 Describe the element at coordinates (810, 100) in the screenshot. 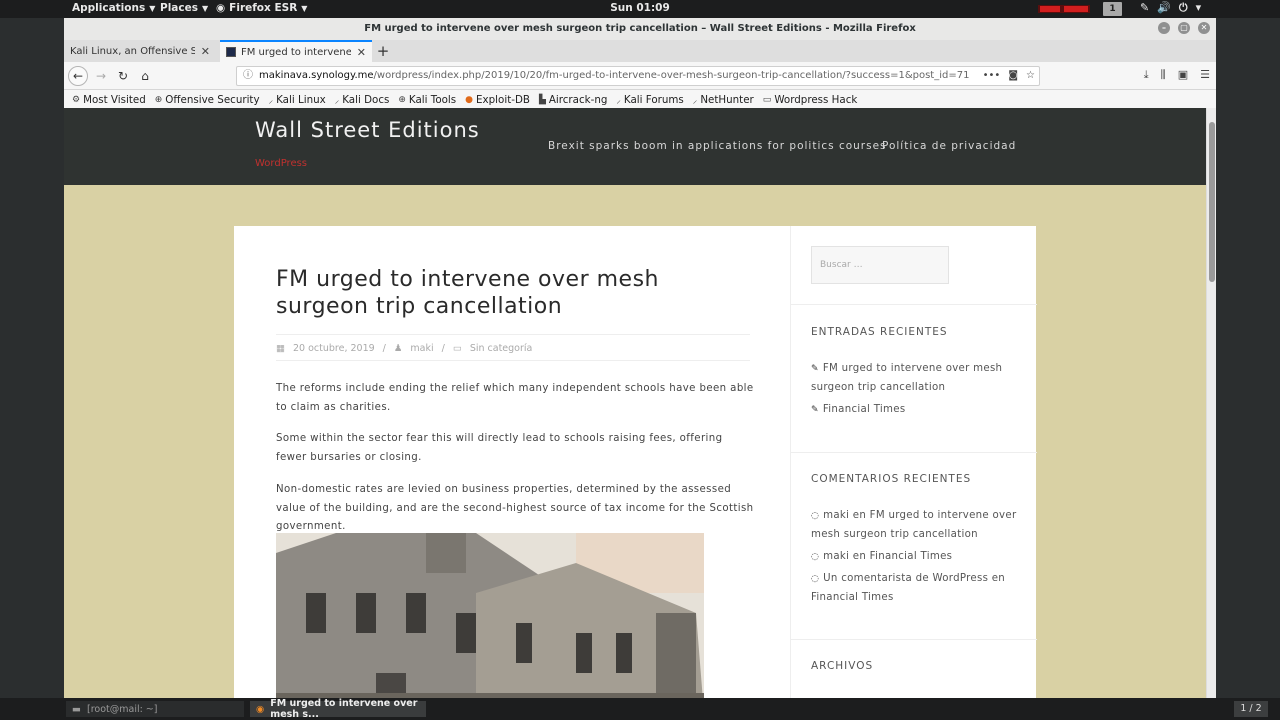

I see `bookmark-wordpress-hack: ▭ Wordpress Hack` at that location.